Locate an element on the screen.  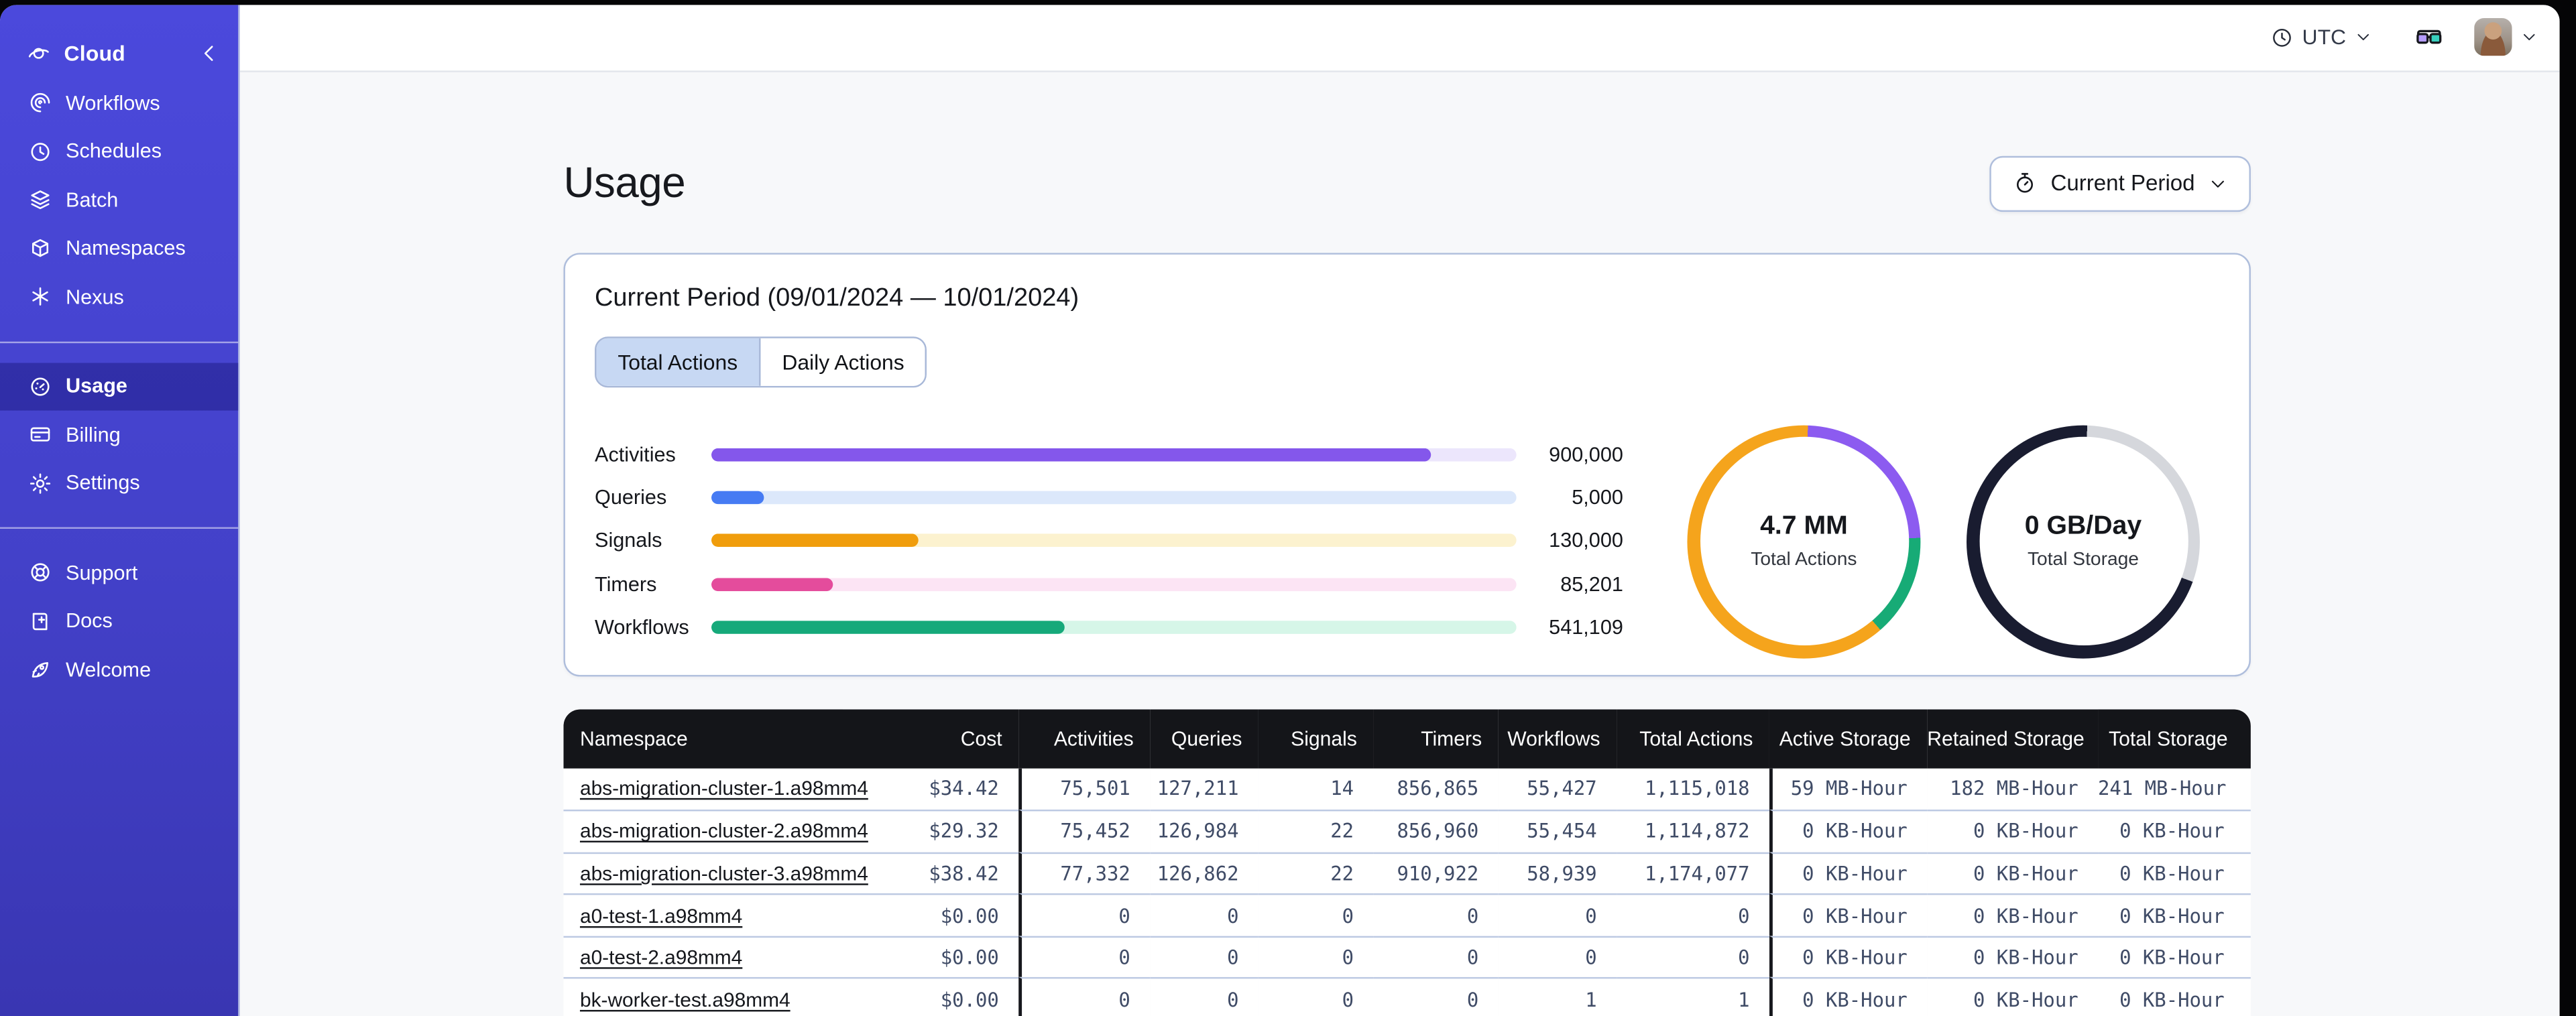
bar-label: Workflows is located at coordinates (642, 627).